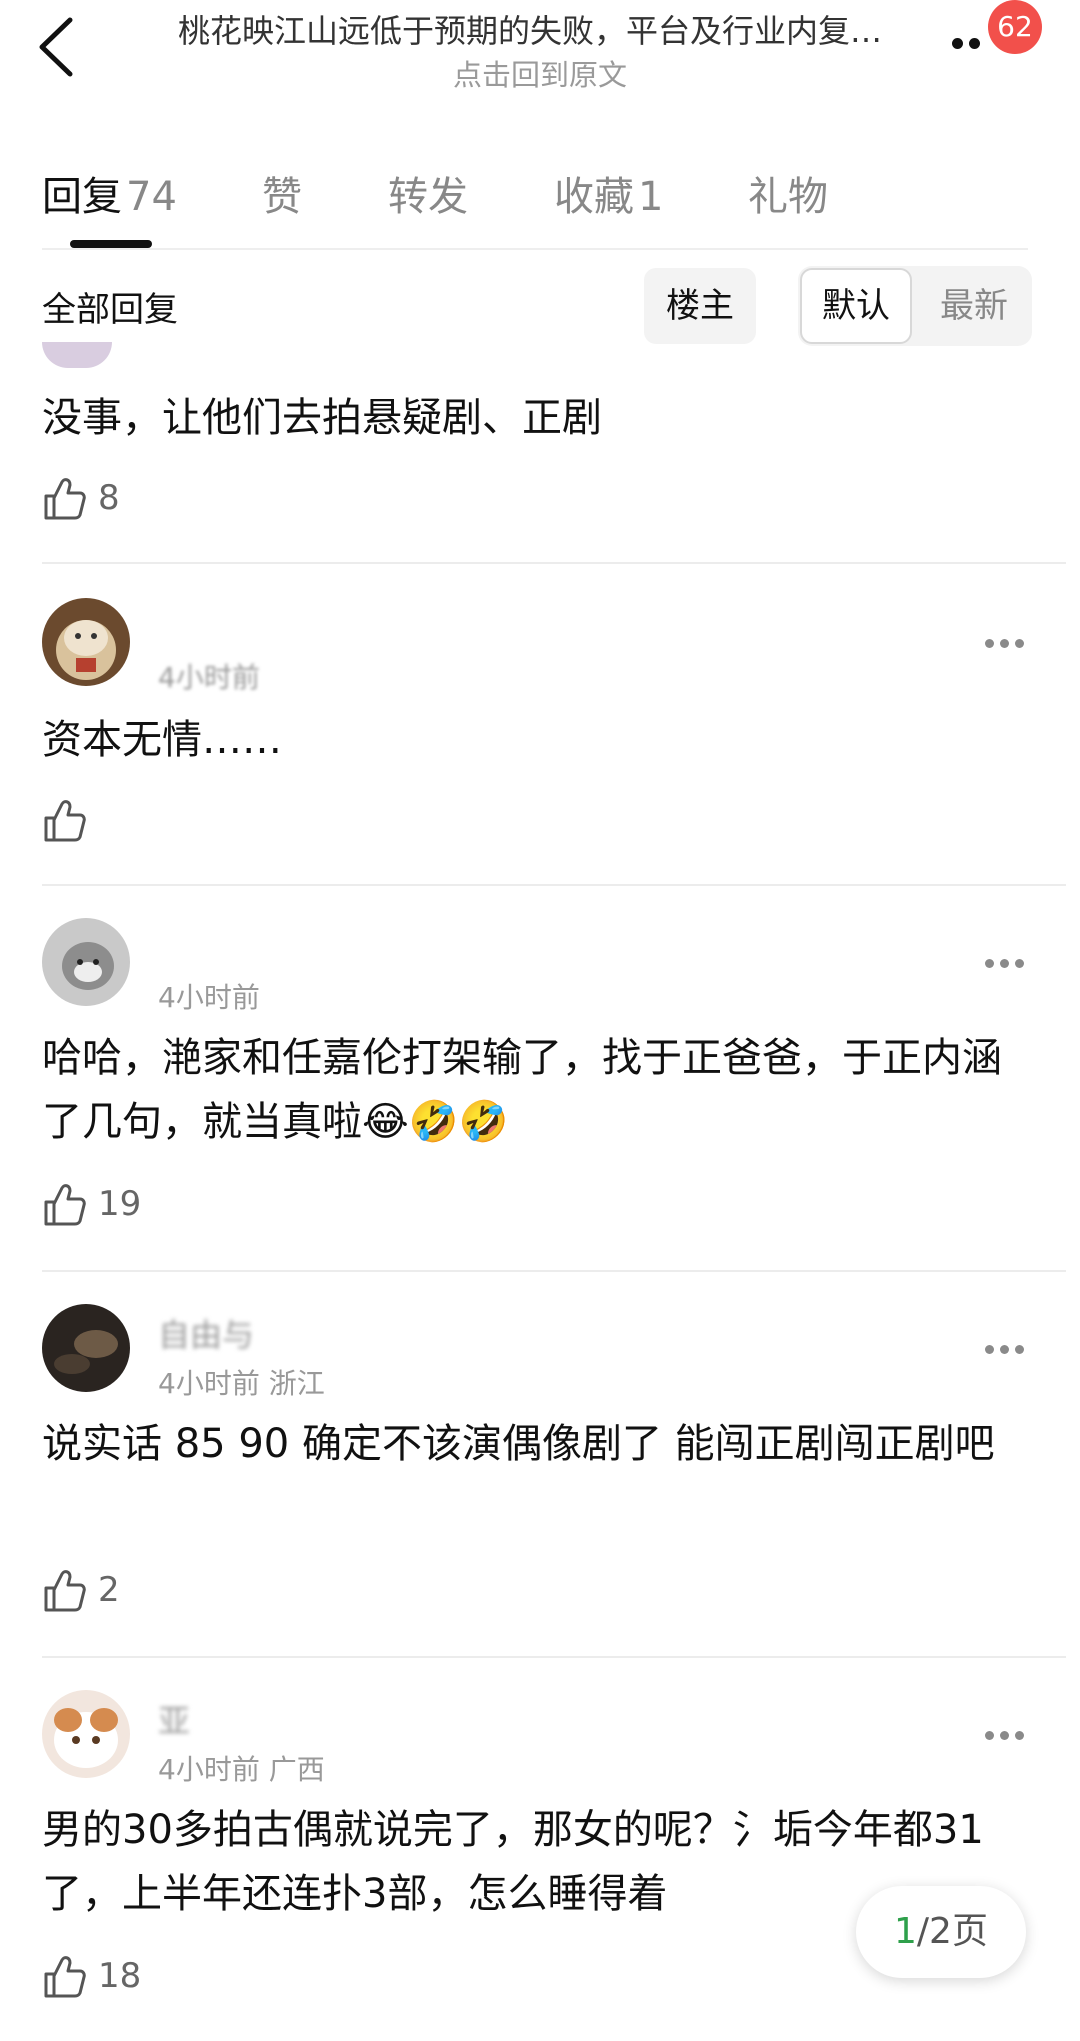 The height and width of the screenshot is (2041, 1080). I want to click on scrolled-comment-header, so click(202, 355).